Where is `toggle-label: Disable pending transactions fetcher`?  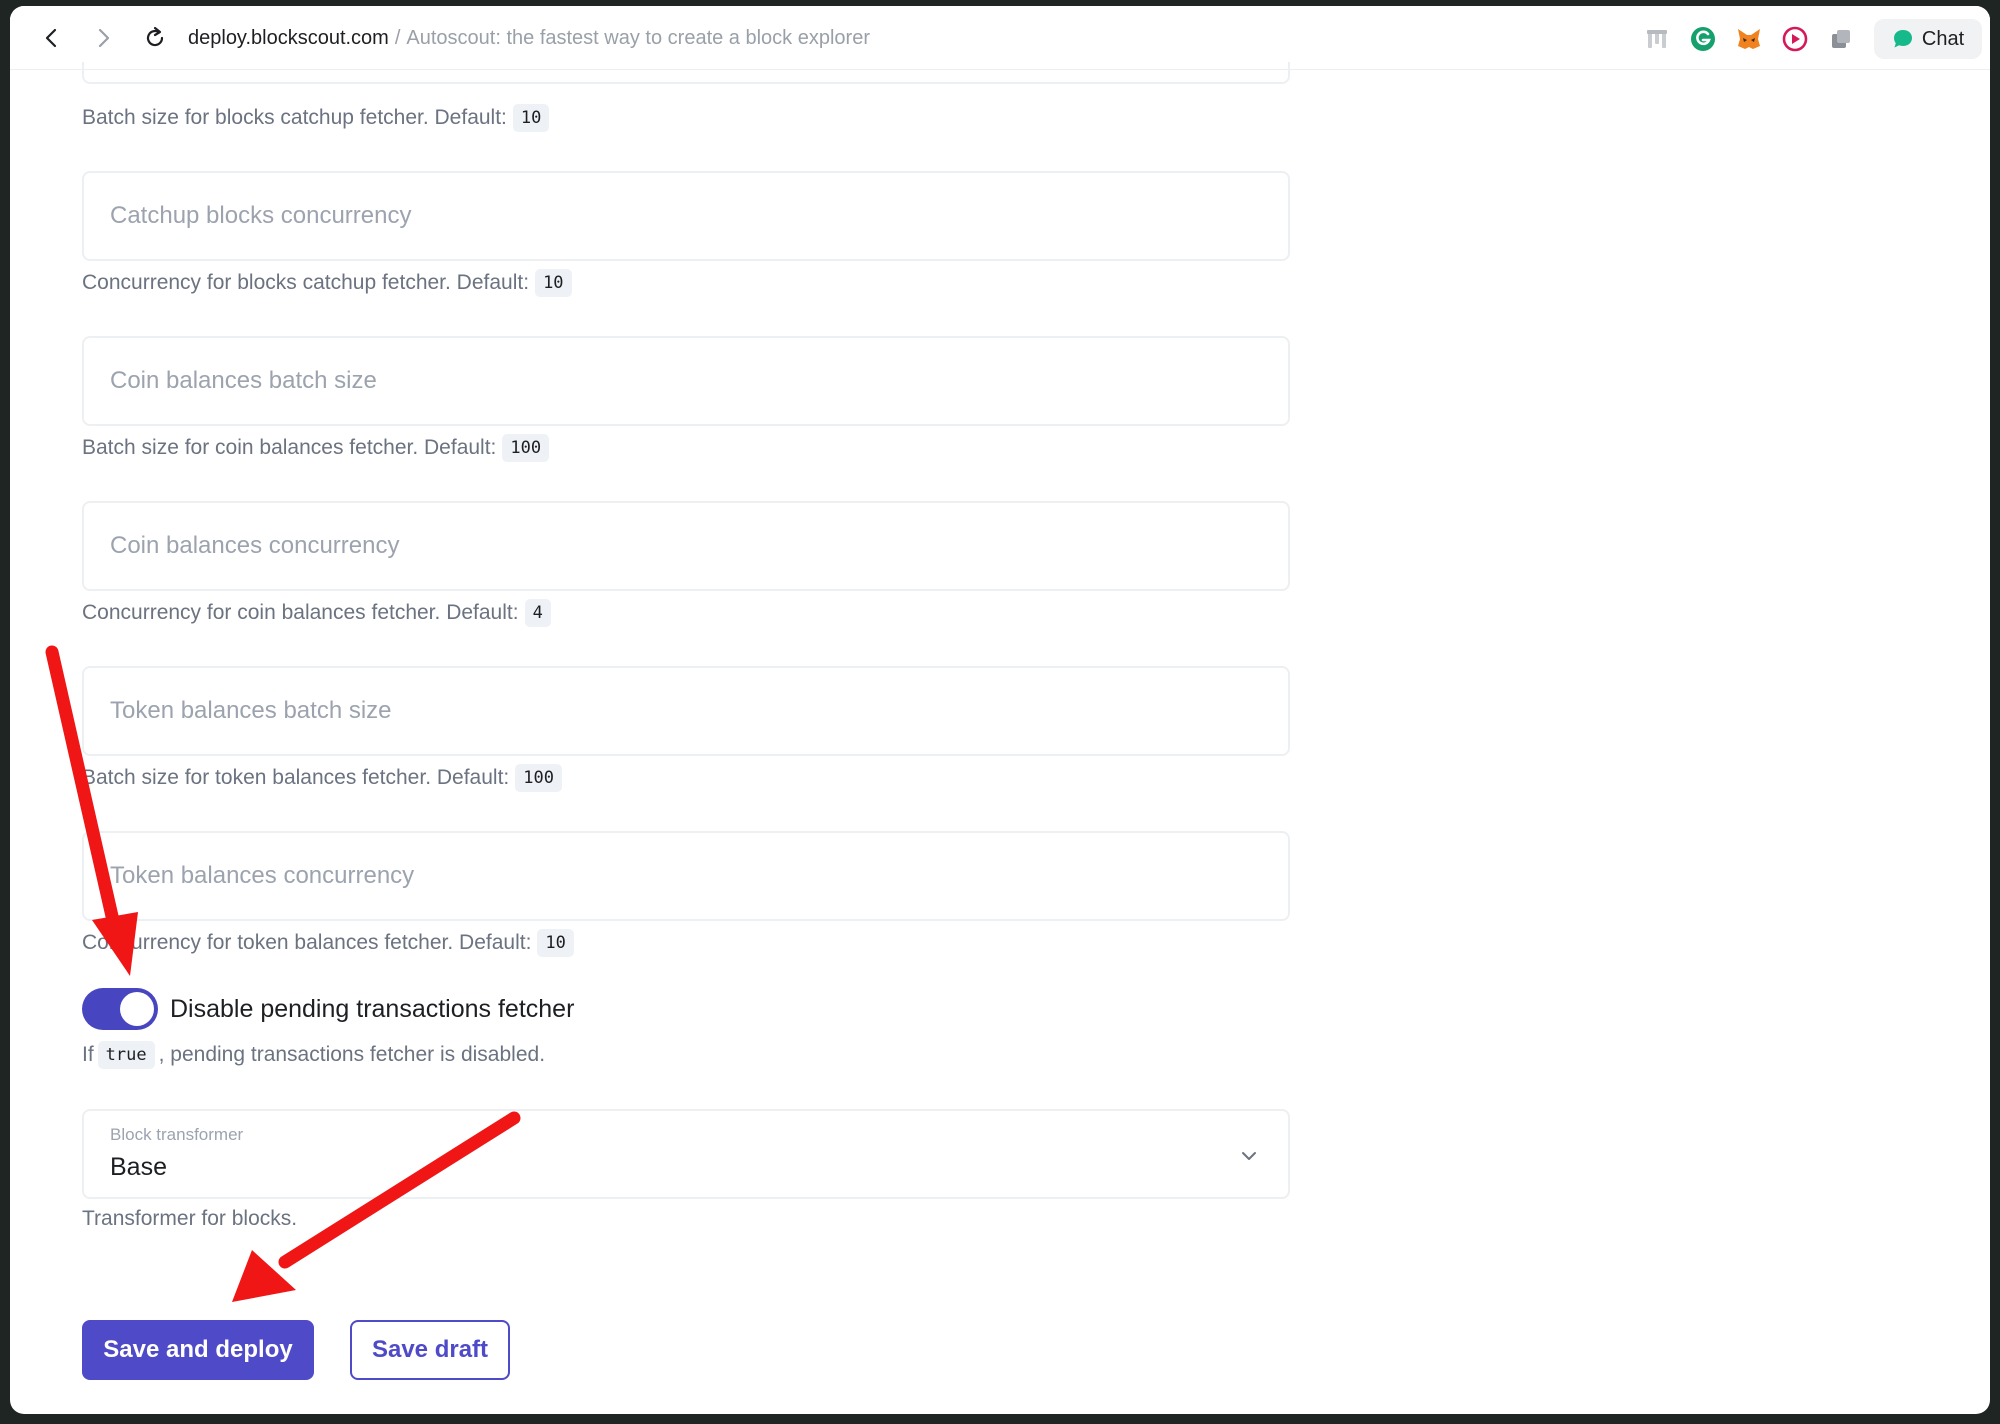
toggle-label: Disable pending transactions fetcher is located at coordinates (372, 1008).